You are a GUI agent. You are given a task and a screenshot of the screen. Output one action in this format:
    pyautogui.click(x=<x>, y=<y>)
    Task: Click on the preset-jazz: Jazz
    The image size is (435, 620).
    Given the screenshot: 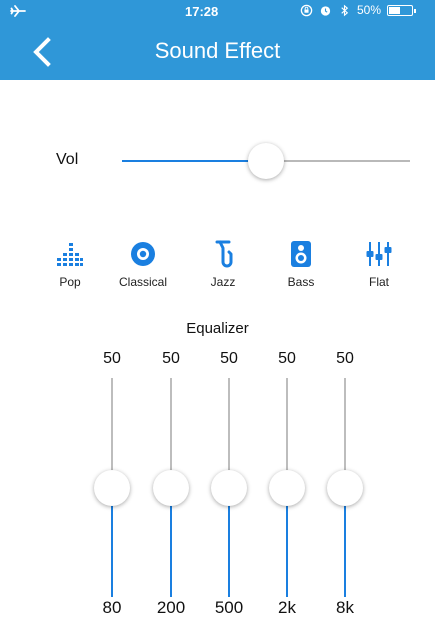 What is the action you would take?
    pyautogui.click(x=223, y=264)
    